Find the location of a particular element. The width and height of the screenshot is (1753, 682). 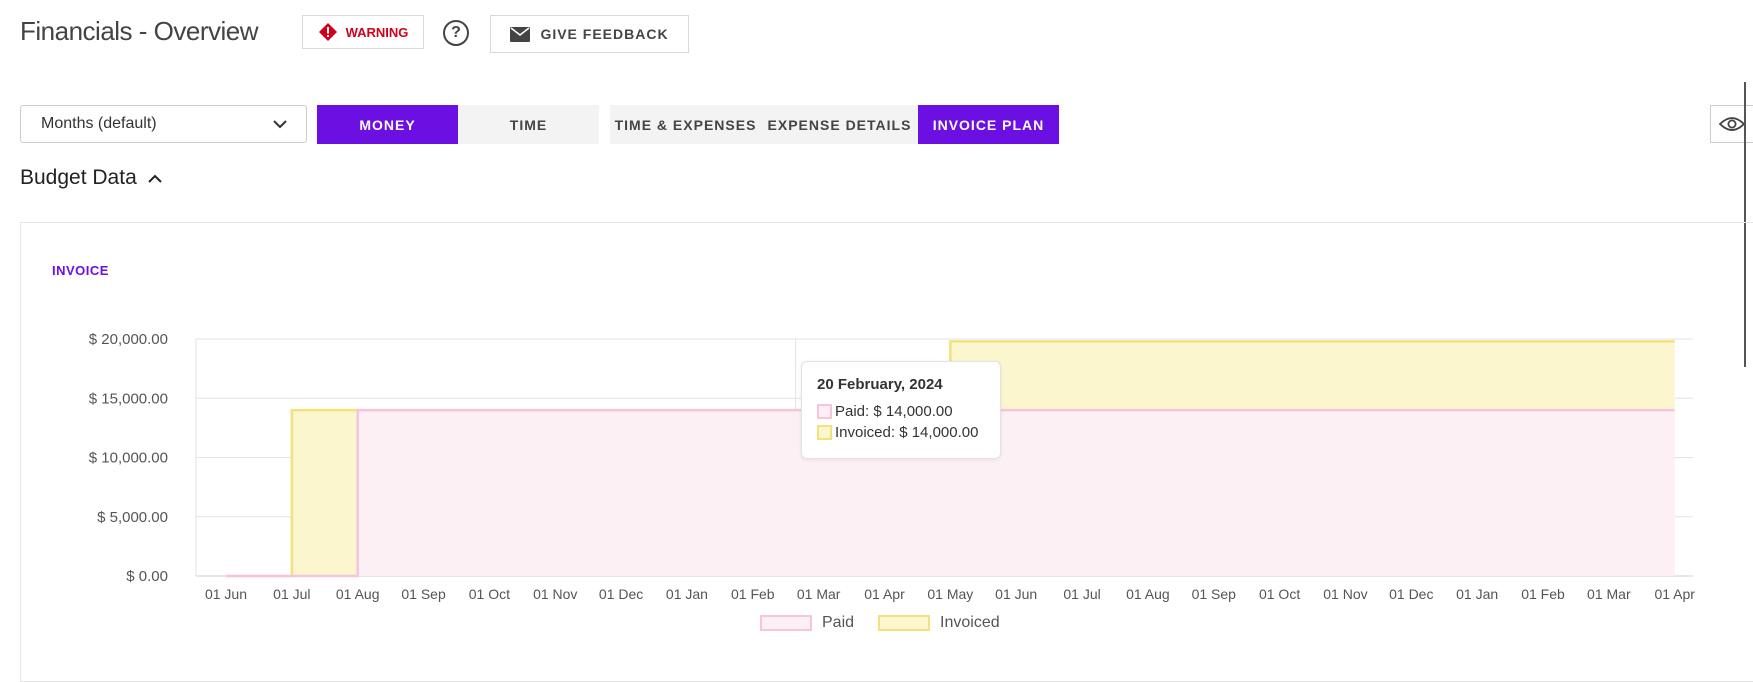

chart-legend: Paid Invoiced is located at coordinates (880, 623).